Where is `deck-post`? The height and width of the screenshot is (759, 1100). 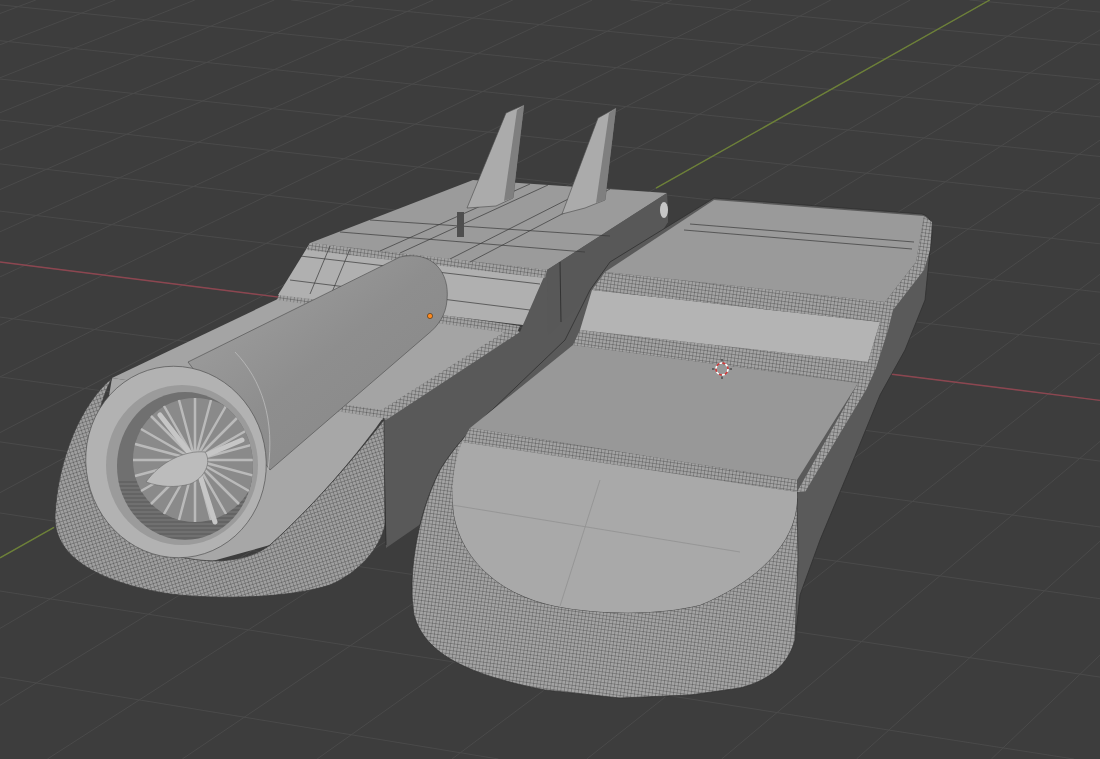 deck-post is located at coordinates (460, 224).